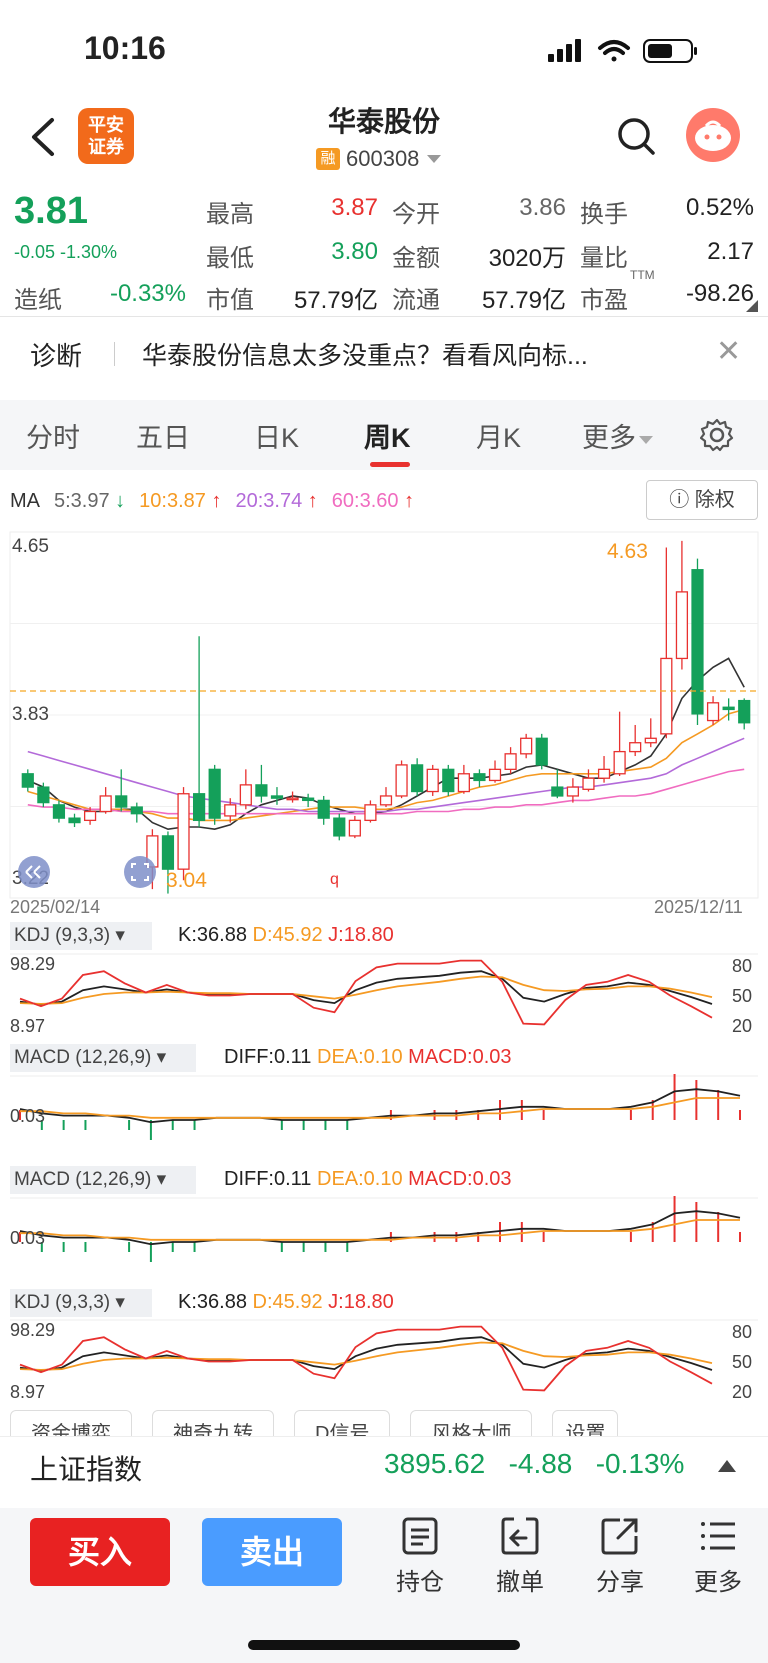 This screenshot has height=1663, width=768. Describe the element at coordinates (276, 435) in the screenshot. I see `tab-daily-k: 日K` at that location.